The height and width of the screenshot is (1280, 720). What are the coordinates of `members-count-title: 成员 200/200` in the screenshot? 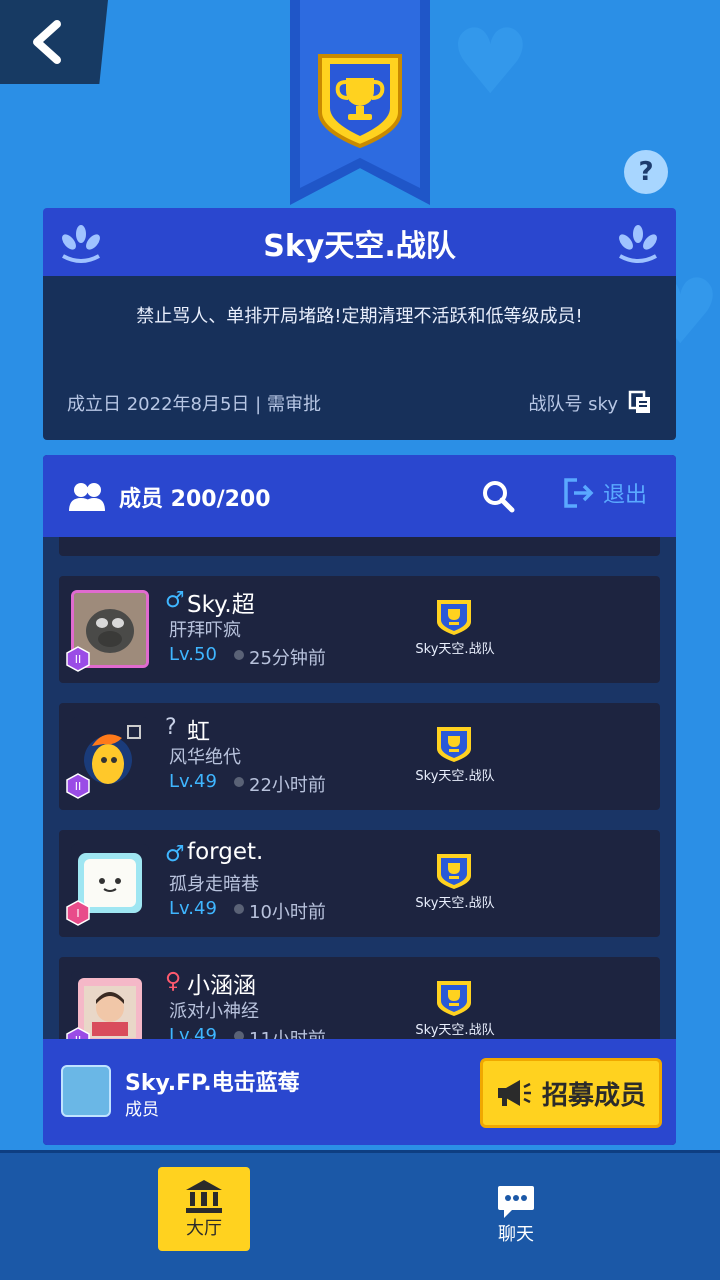 It's located at (195, 499).